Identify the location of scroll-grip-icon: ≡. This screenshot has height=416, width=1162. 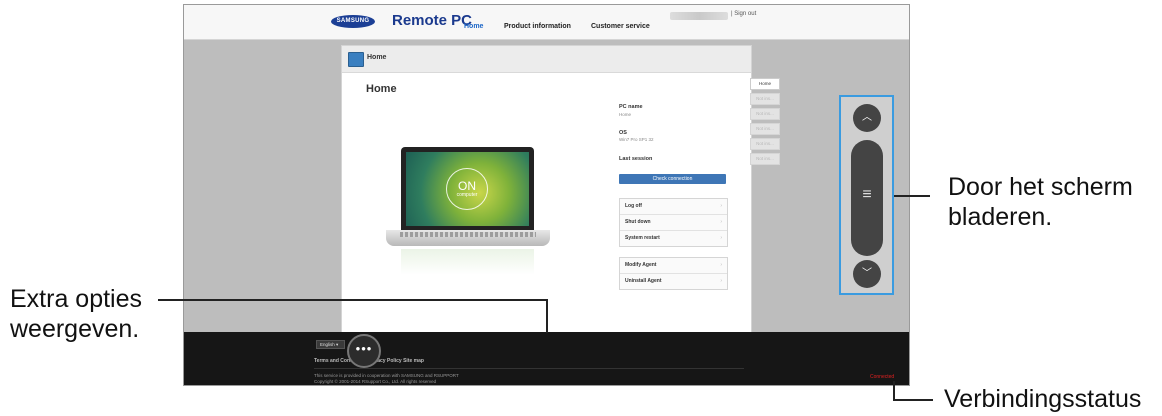
(867, 196).